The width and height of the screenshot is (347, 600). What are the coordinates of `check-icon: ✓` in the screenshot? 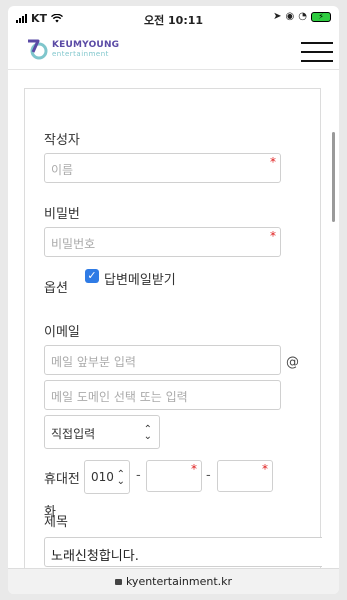 It's located at (92, 275).